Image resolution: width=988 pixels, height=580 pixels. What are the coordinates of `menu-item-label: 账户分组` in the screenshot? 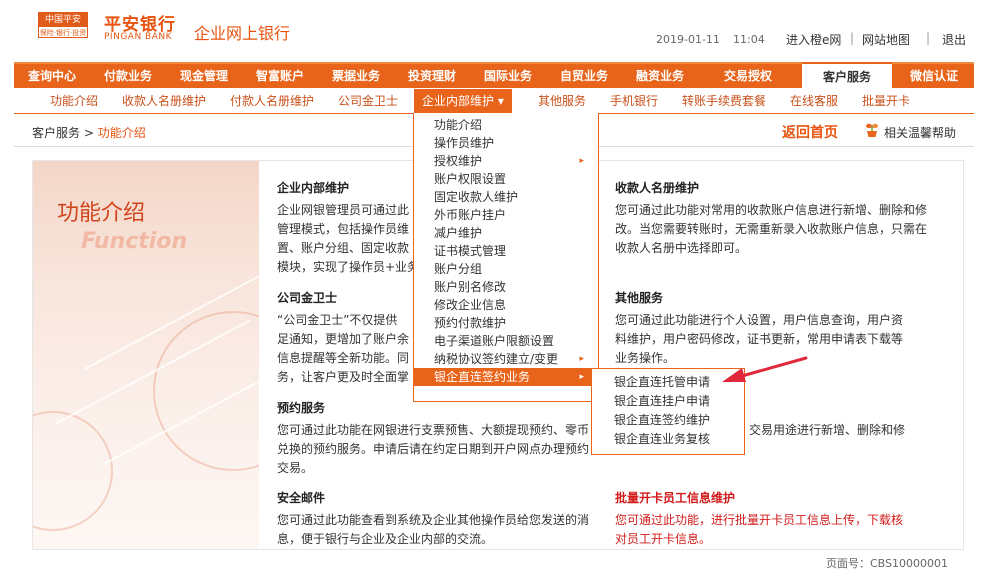 It's located at (458, 269).